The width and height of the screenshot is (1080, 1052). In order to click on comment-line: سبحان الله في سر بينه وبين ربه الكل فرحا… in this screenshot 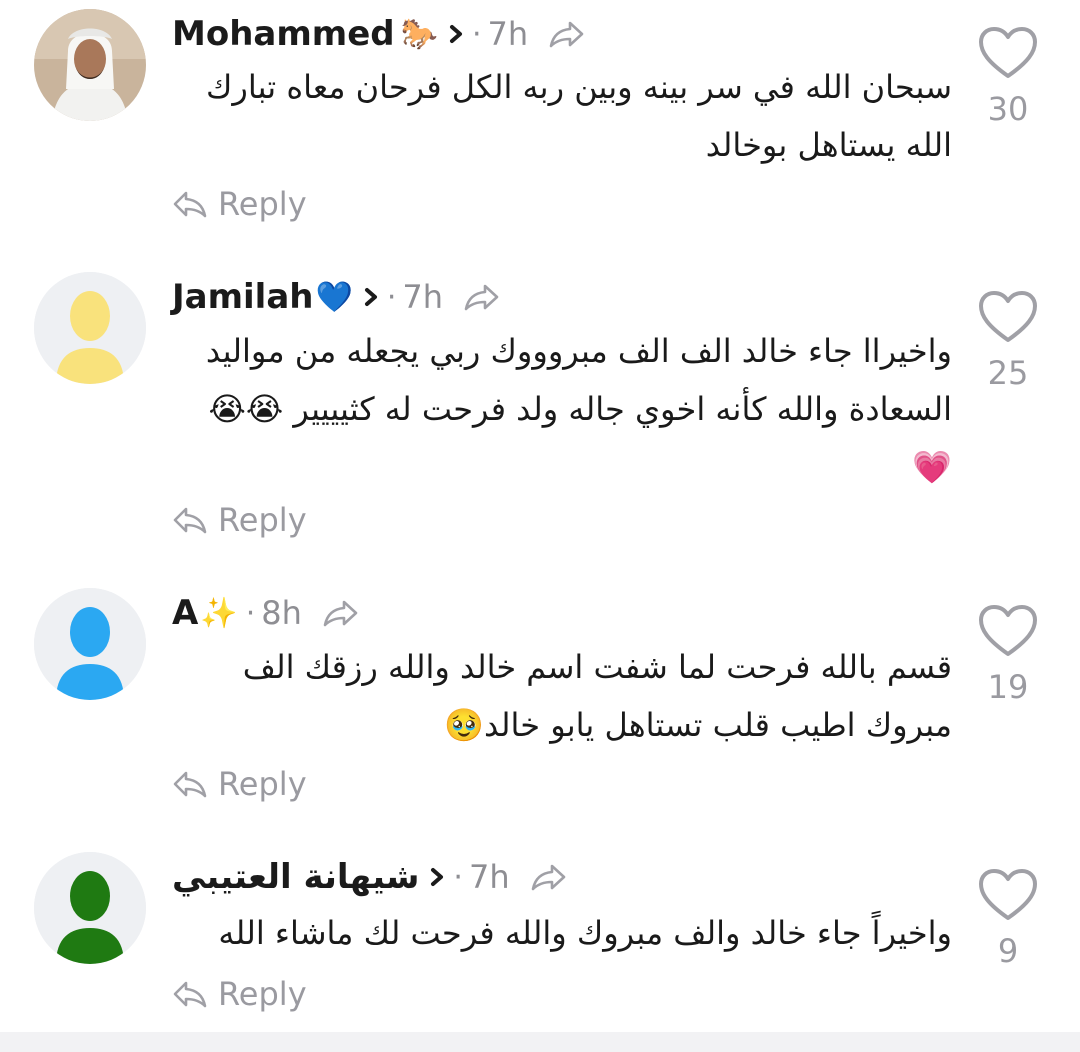, I will do `click(579, 87)`.